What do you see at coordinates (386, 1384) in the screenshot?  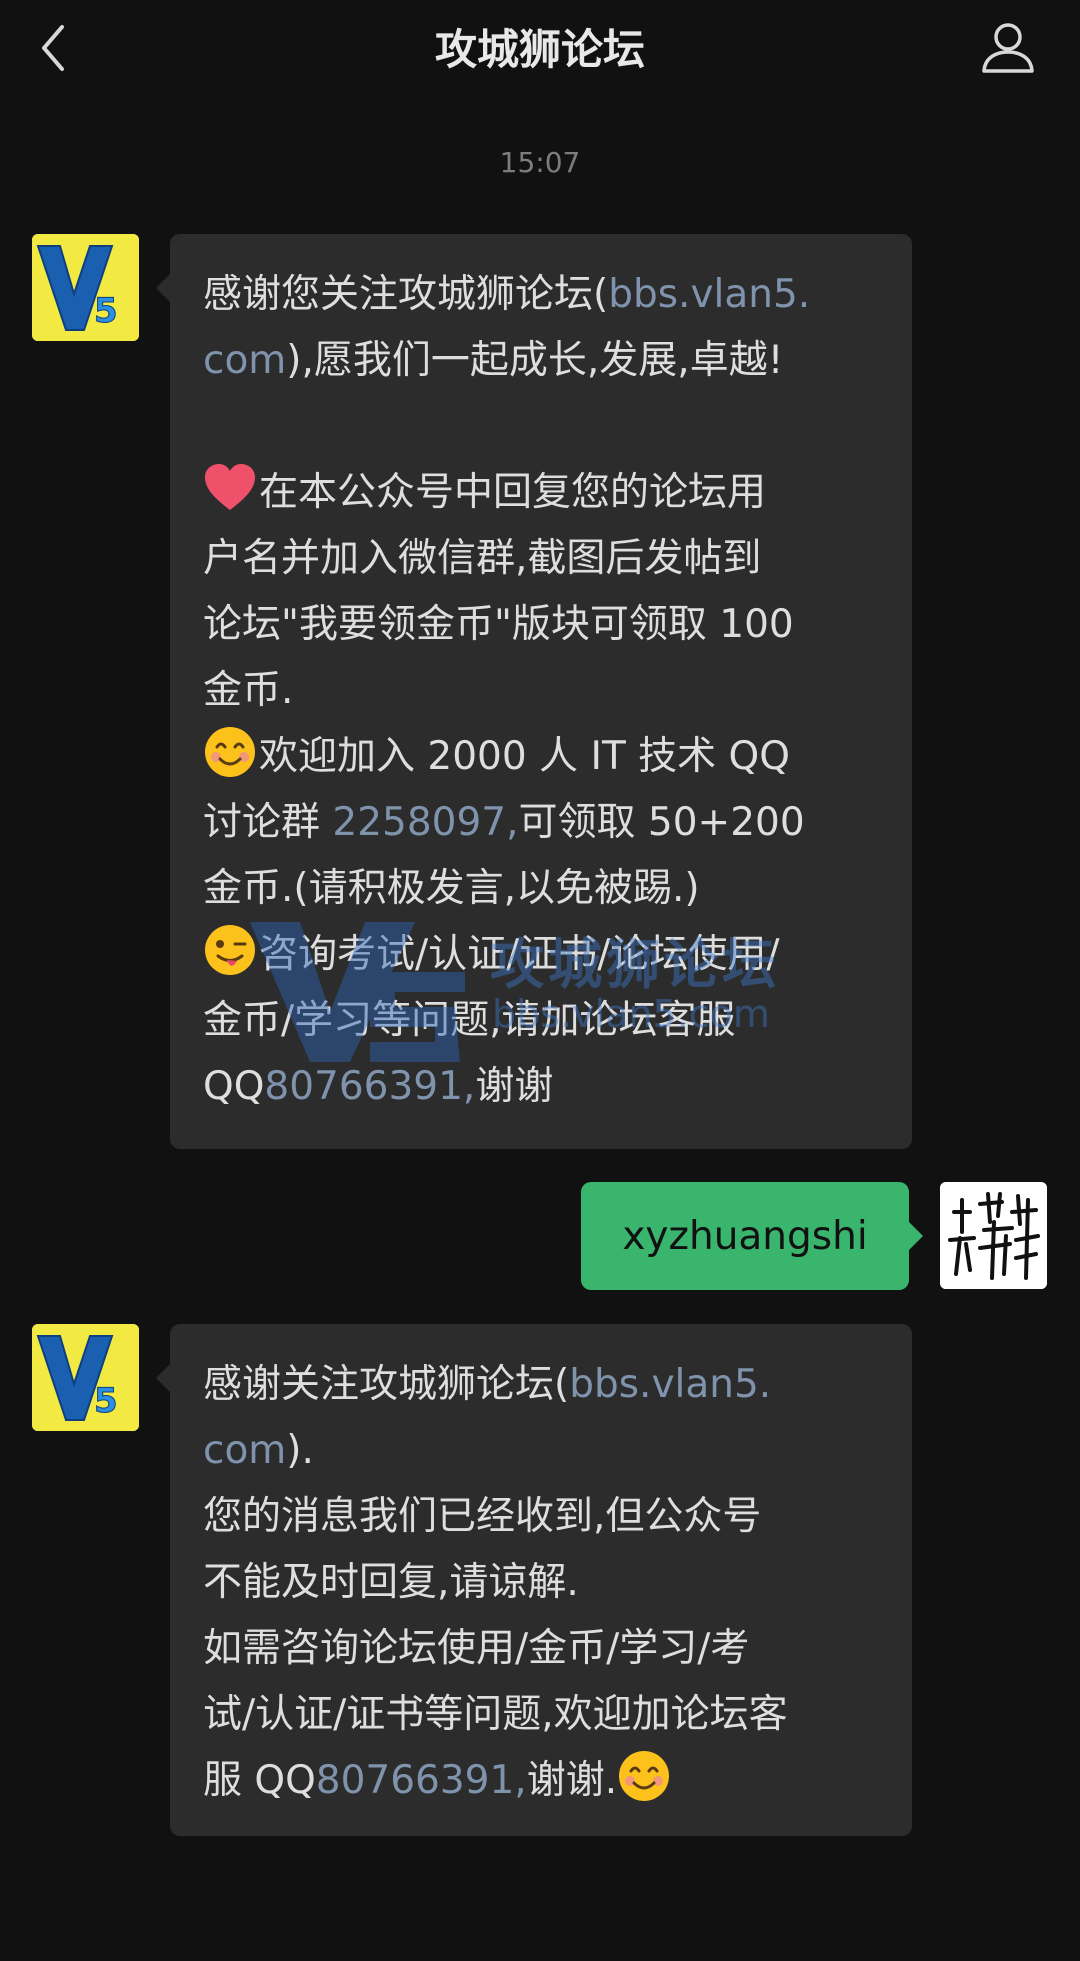 I see `text-segment: 感谢关注攻城狮论坛(` at bounding box center [386, 1384].